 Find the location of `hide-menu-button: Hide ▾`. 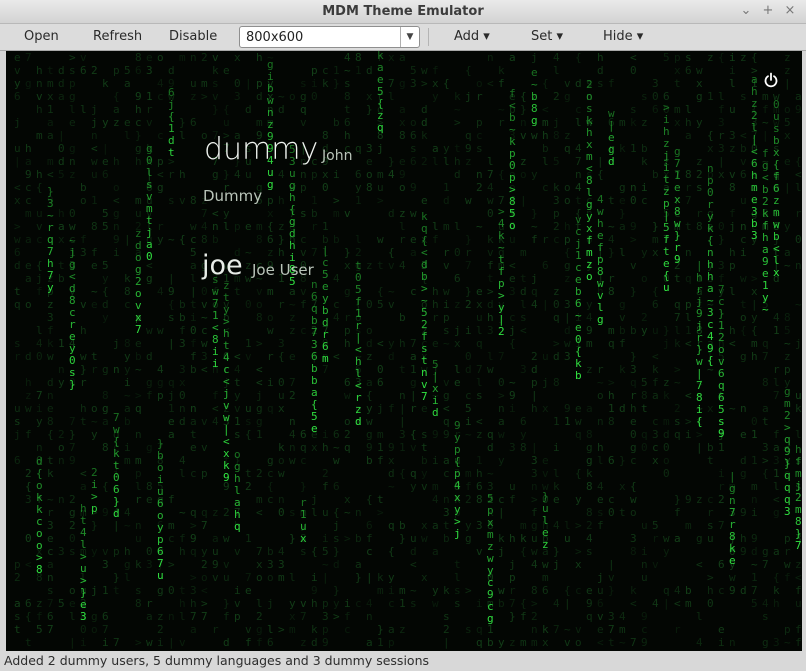

hide-menu-button: Hide ▾ is located at coordinates (623, 36).